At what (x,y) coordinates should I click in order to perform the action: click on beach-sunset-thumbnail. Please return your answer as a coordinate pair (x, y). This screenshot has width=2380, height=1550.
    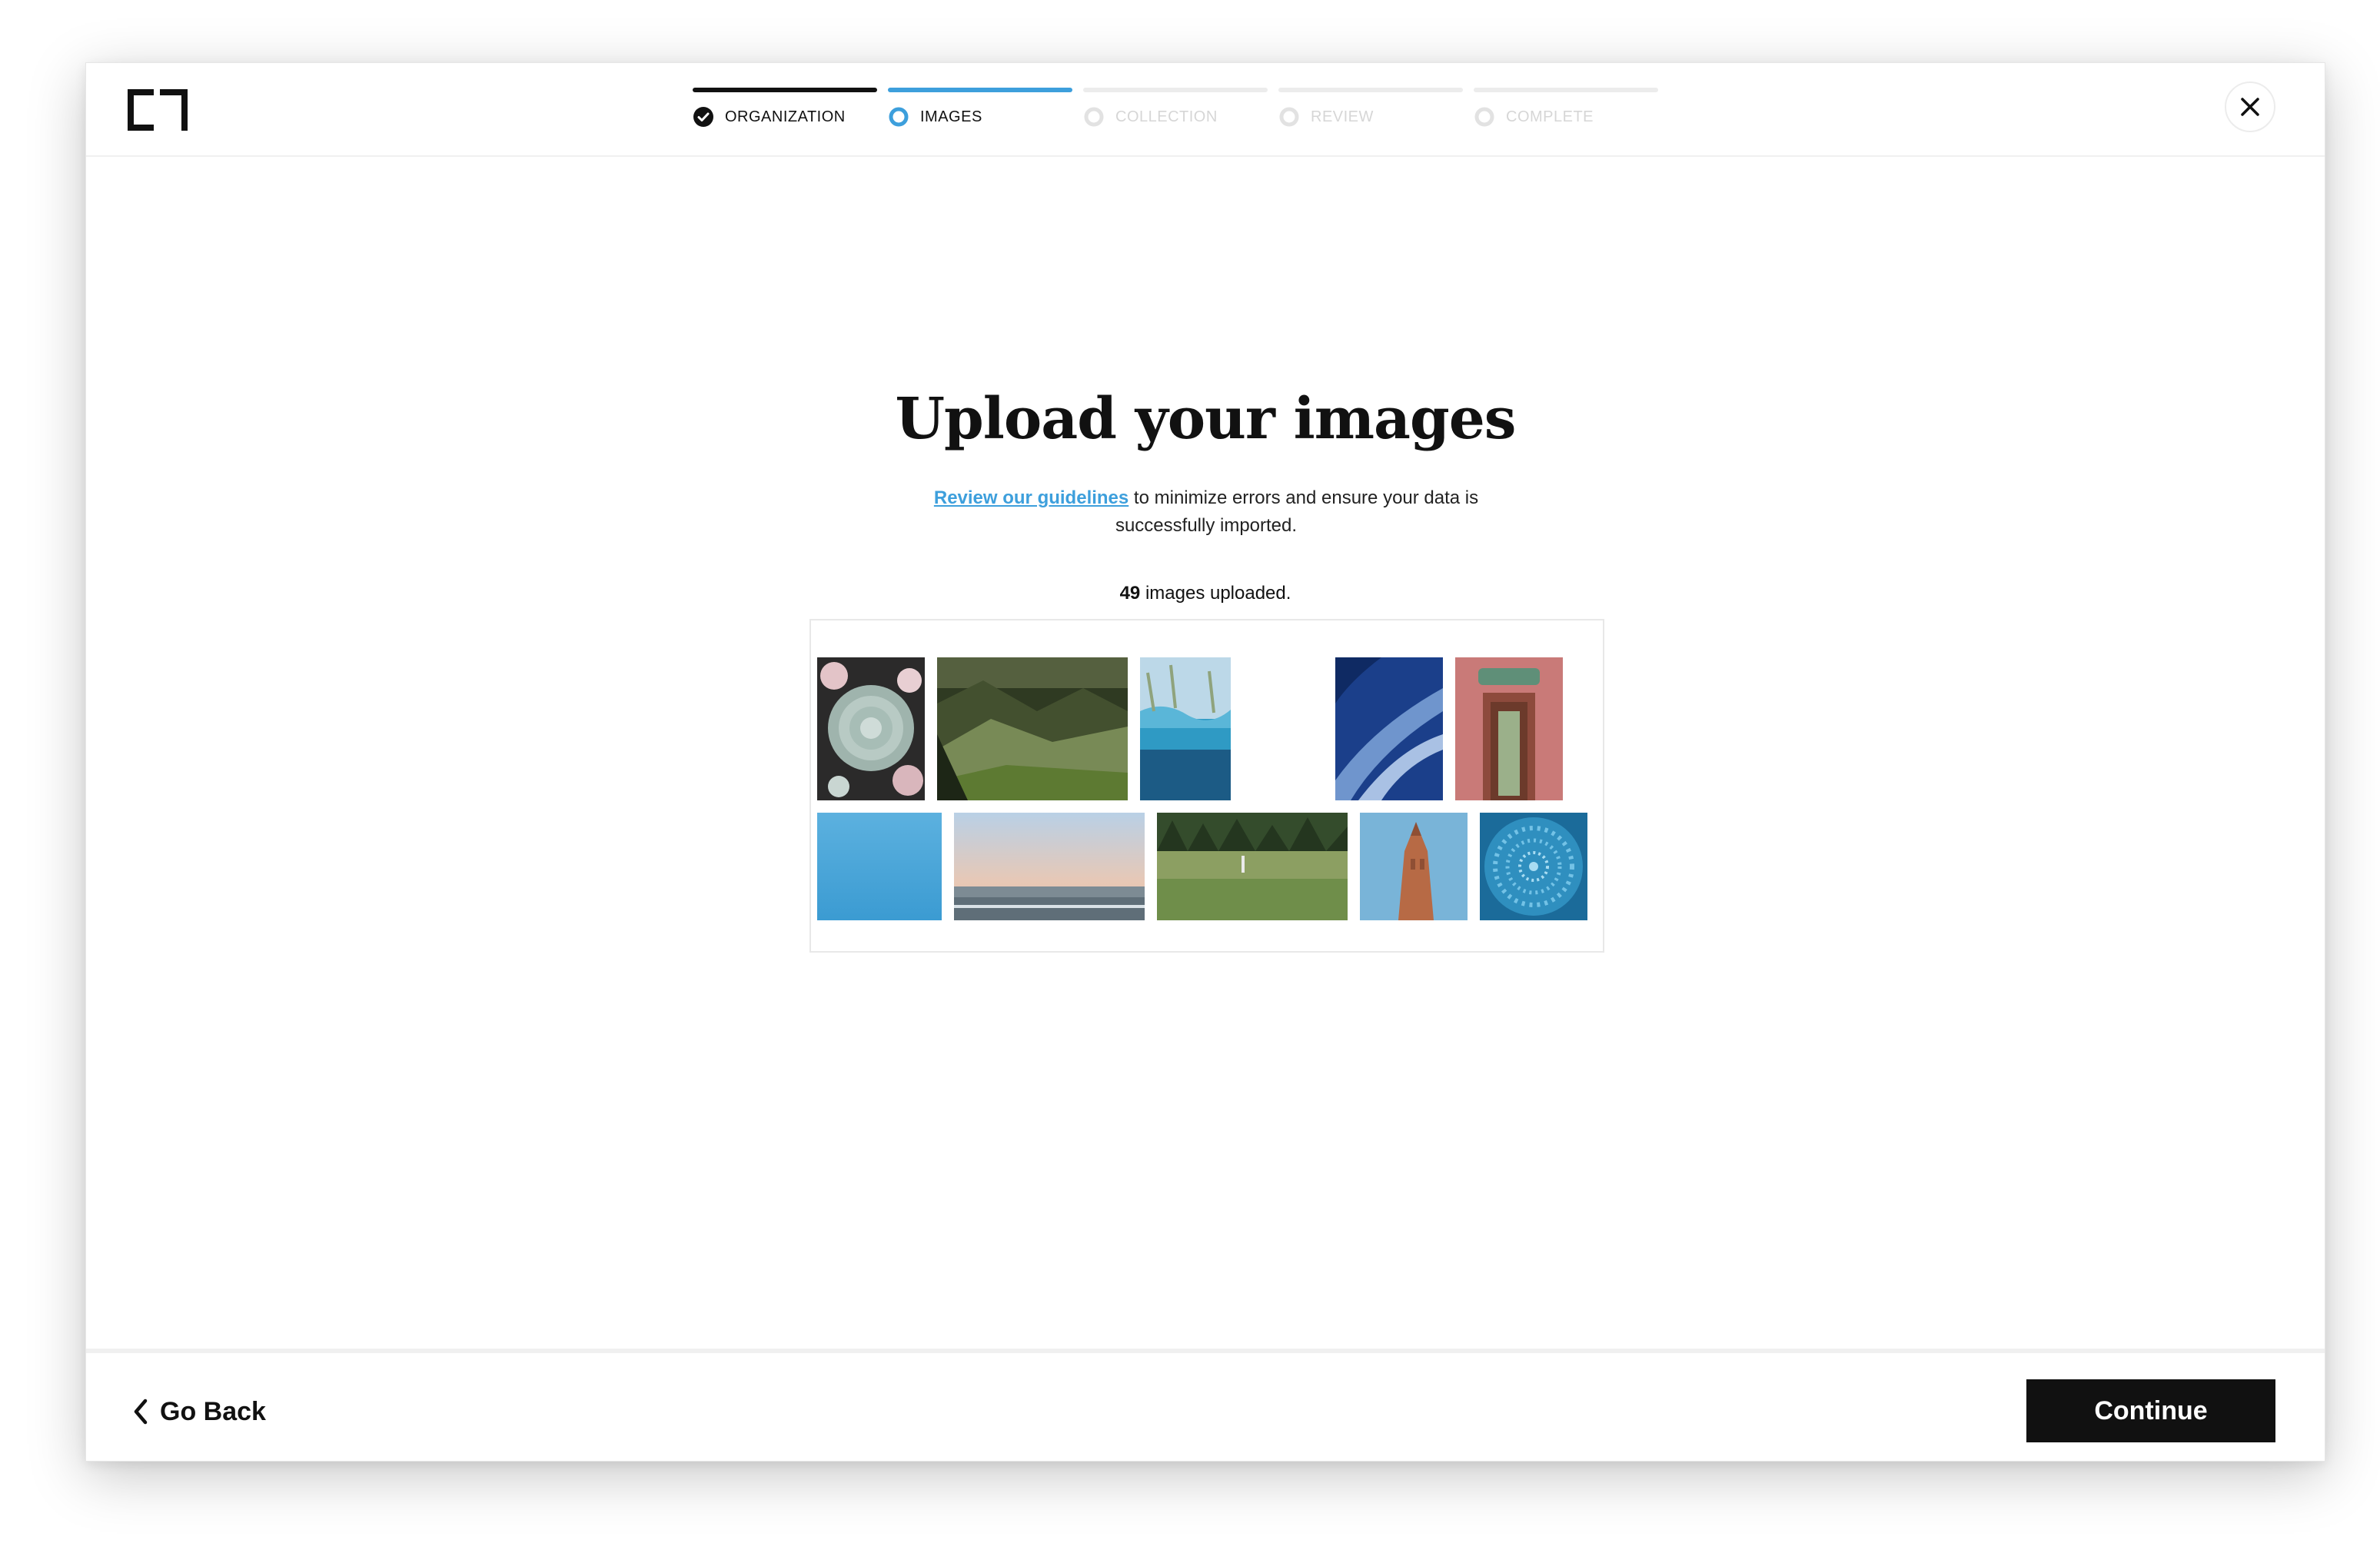
    Looking at the image, I should click on (1049, 866).